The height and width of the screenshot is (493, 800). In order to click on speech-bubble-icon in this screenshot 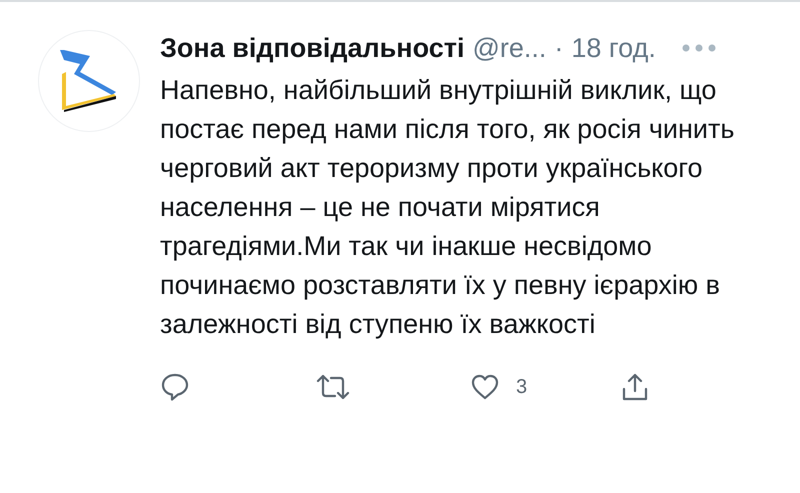, I will do `click(175, 387)`.